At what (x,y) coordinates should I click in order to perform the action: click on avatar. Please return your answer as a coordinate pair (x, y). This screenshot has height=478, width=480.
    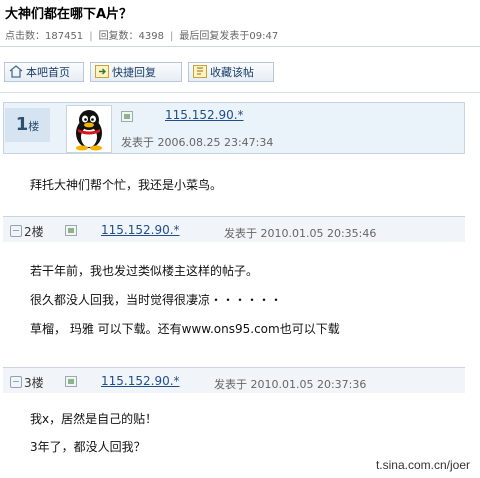
    Looking at the image, I should click on (89, 129).